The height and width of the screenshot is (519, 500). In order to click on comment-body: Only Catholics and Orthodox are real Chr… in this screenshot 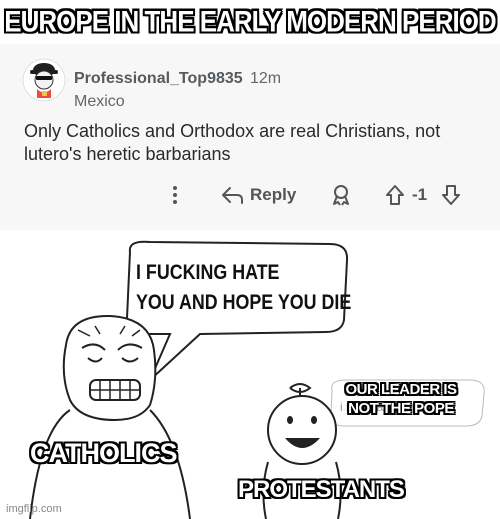, I will do `click(232, 142)`.